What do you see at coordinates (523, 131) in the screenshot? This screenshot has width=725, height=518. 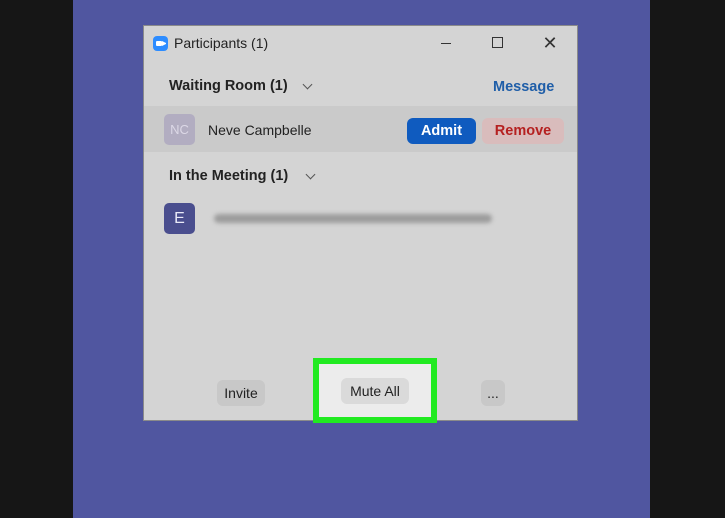 I see `remove-button: Remove` at bounding box center [523, 131].